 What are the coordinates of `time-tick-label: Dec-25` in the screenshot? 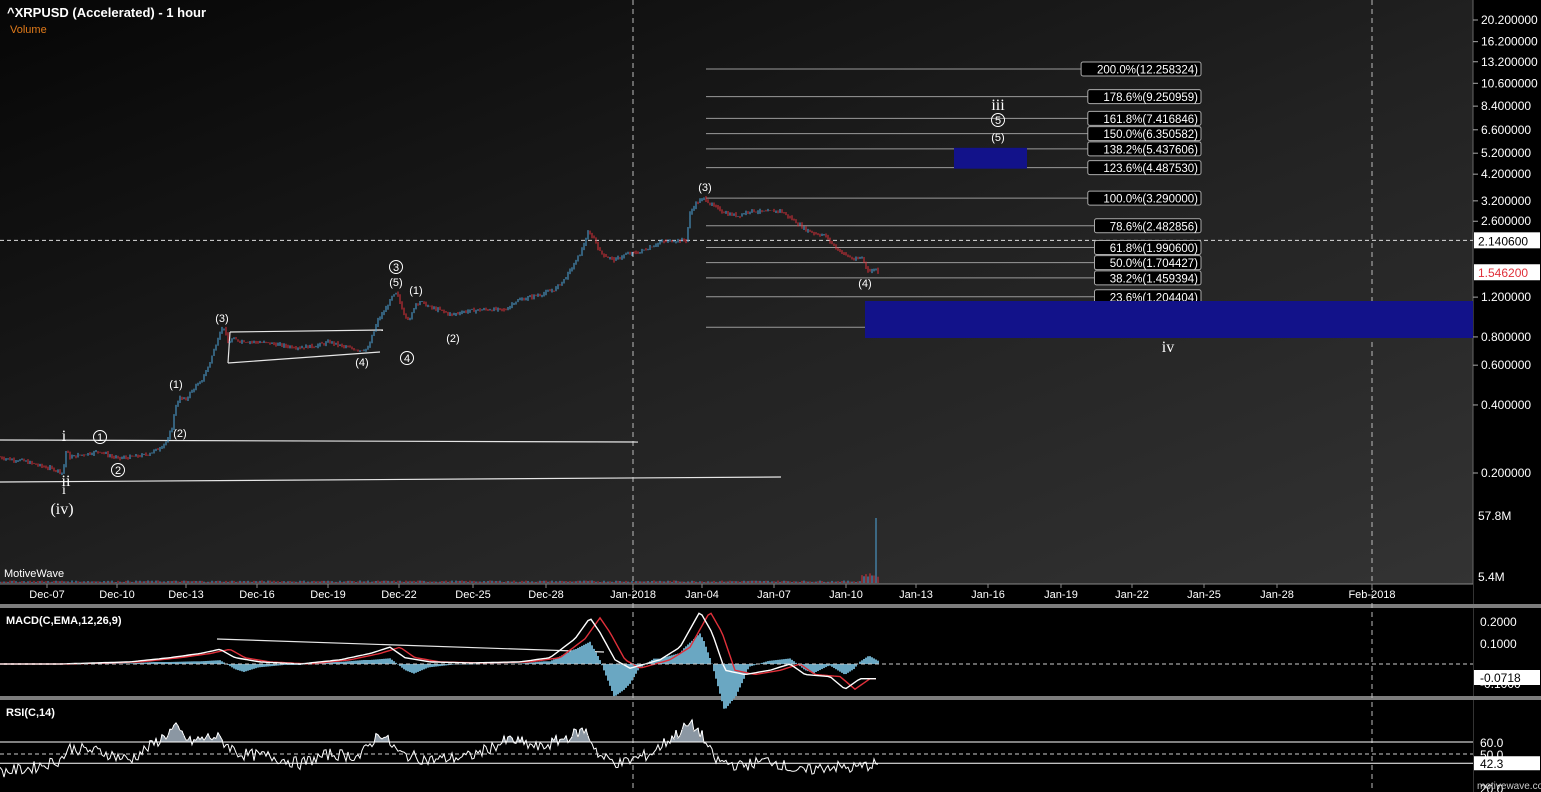 It's located at (472, 595).